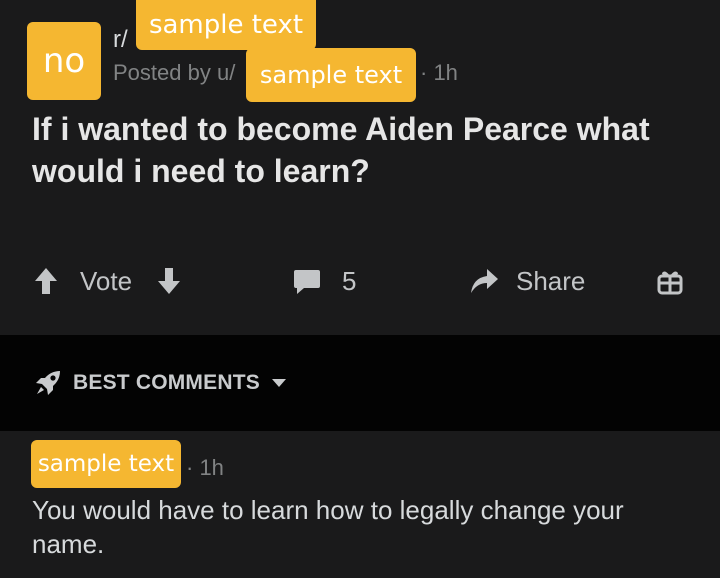 Image resolution: width=720 pixels, height=578 pixels. Describe the element at coordinates (106, 280) in the screenshot. I see `vote-label: Vote` at that location.